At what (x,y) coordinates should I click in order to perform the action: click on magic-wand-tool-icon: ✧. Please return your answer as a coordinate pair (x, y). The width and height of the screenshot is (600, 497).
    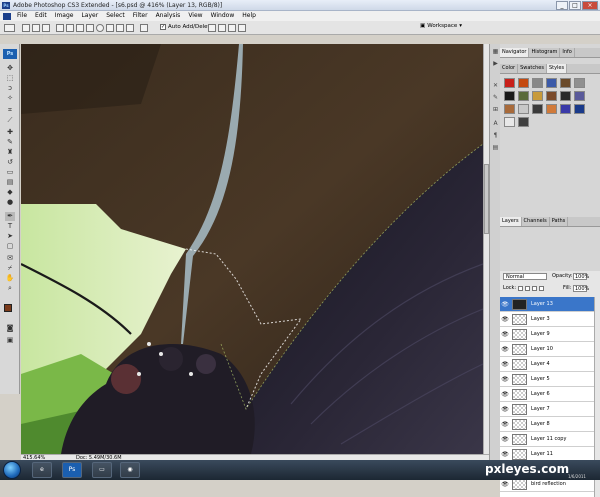
    Looking at the image, I should click on (10, 98).